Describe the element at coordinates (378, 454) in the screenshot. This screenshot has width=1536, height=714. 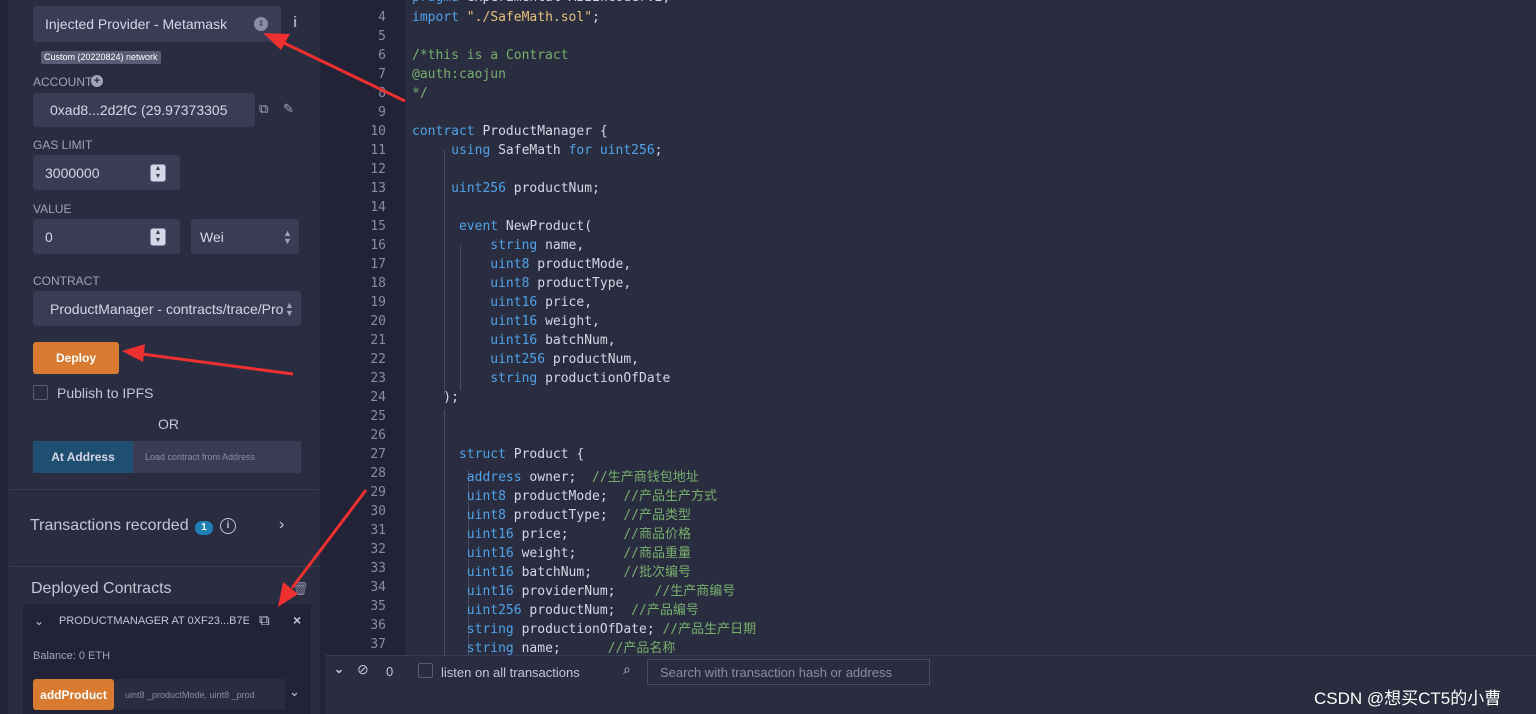
I see `line-number: 27` at that location.